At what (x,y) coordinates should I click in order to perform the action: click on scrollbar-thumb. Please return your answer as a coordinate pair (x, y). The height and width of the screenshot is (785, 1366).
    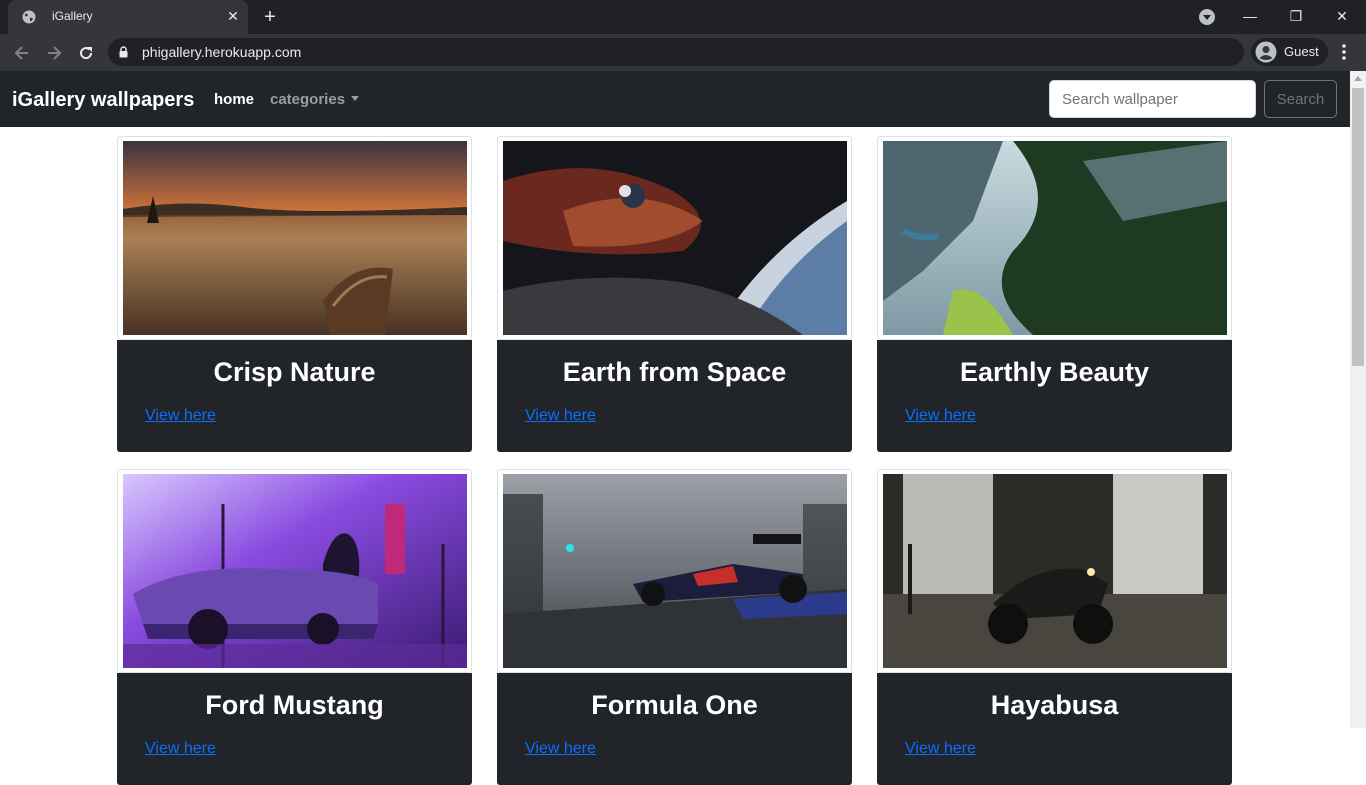
    Looking at the image, I should click on (1358, 227).